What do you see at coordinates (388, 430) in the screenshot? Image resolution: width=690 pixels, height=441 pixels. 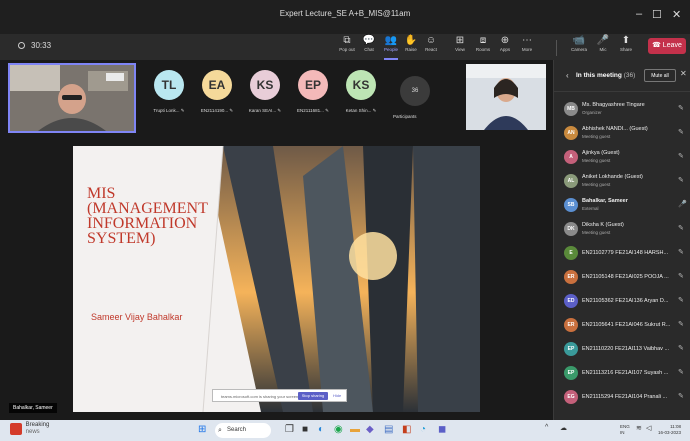 I see `word-icon: ▤` at bounding box center [388, 430].